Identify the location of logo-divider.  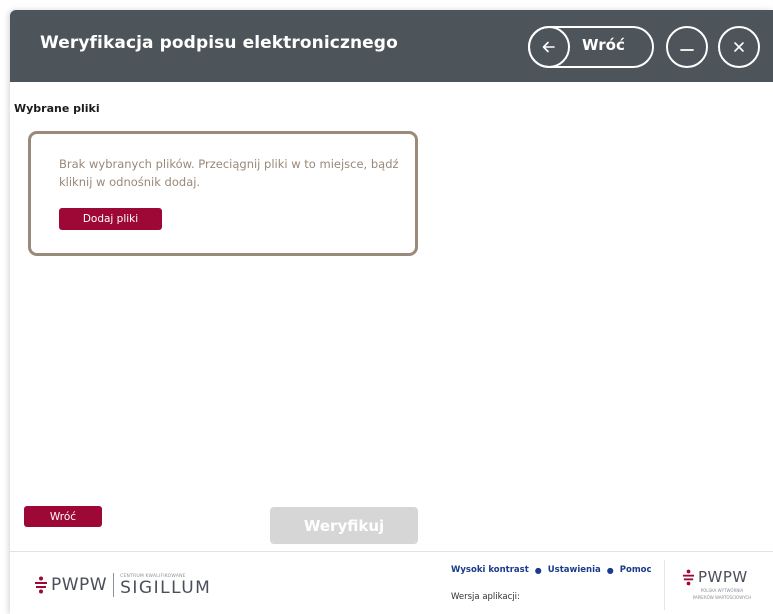
(114, 585).